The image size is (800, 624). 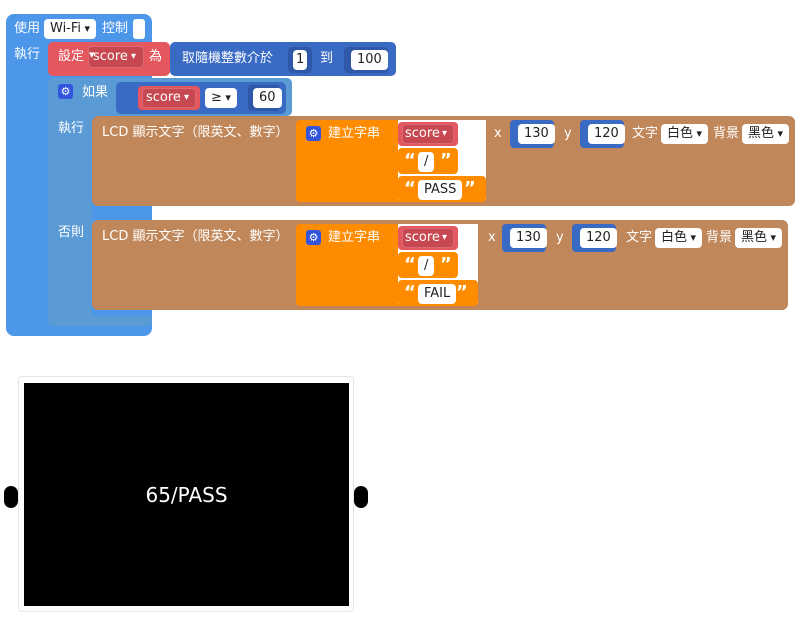 I want to click on pass-score-arrow: ▾, so click(x=445, y=133).